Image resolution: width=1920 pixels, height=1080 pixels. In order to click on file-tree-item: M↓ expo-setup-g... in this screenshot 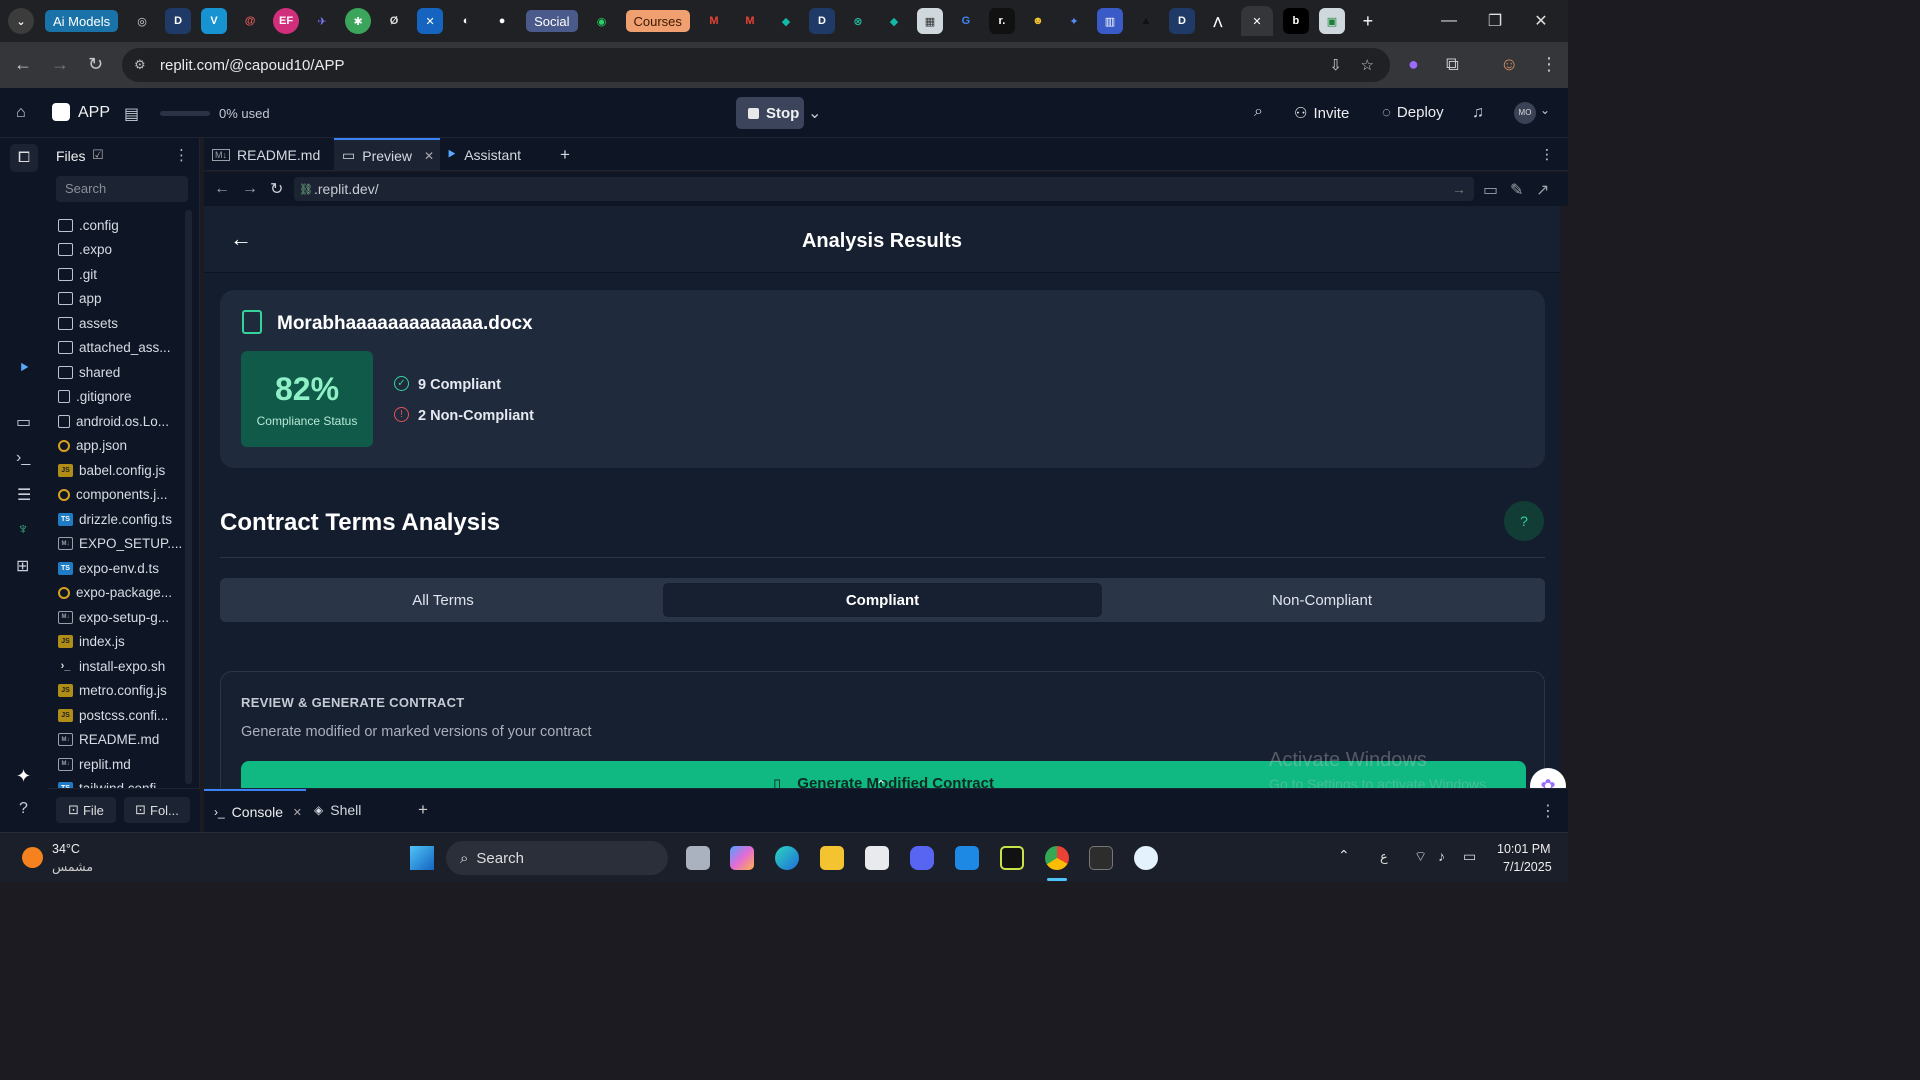, I will do `click(117, 617)`.